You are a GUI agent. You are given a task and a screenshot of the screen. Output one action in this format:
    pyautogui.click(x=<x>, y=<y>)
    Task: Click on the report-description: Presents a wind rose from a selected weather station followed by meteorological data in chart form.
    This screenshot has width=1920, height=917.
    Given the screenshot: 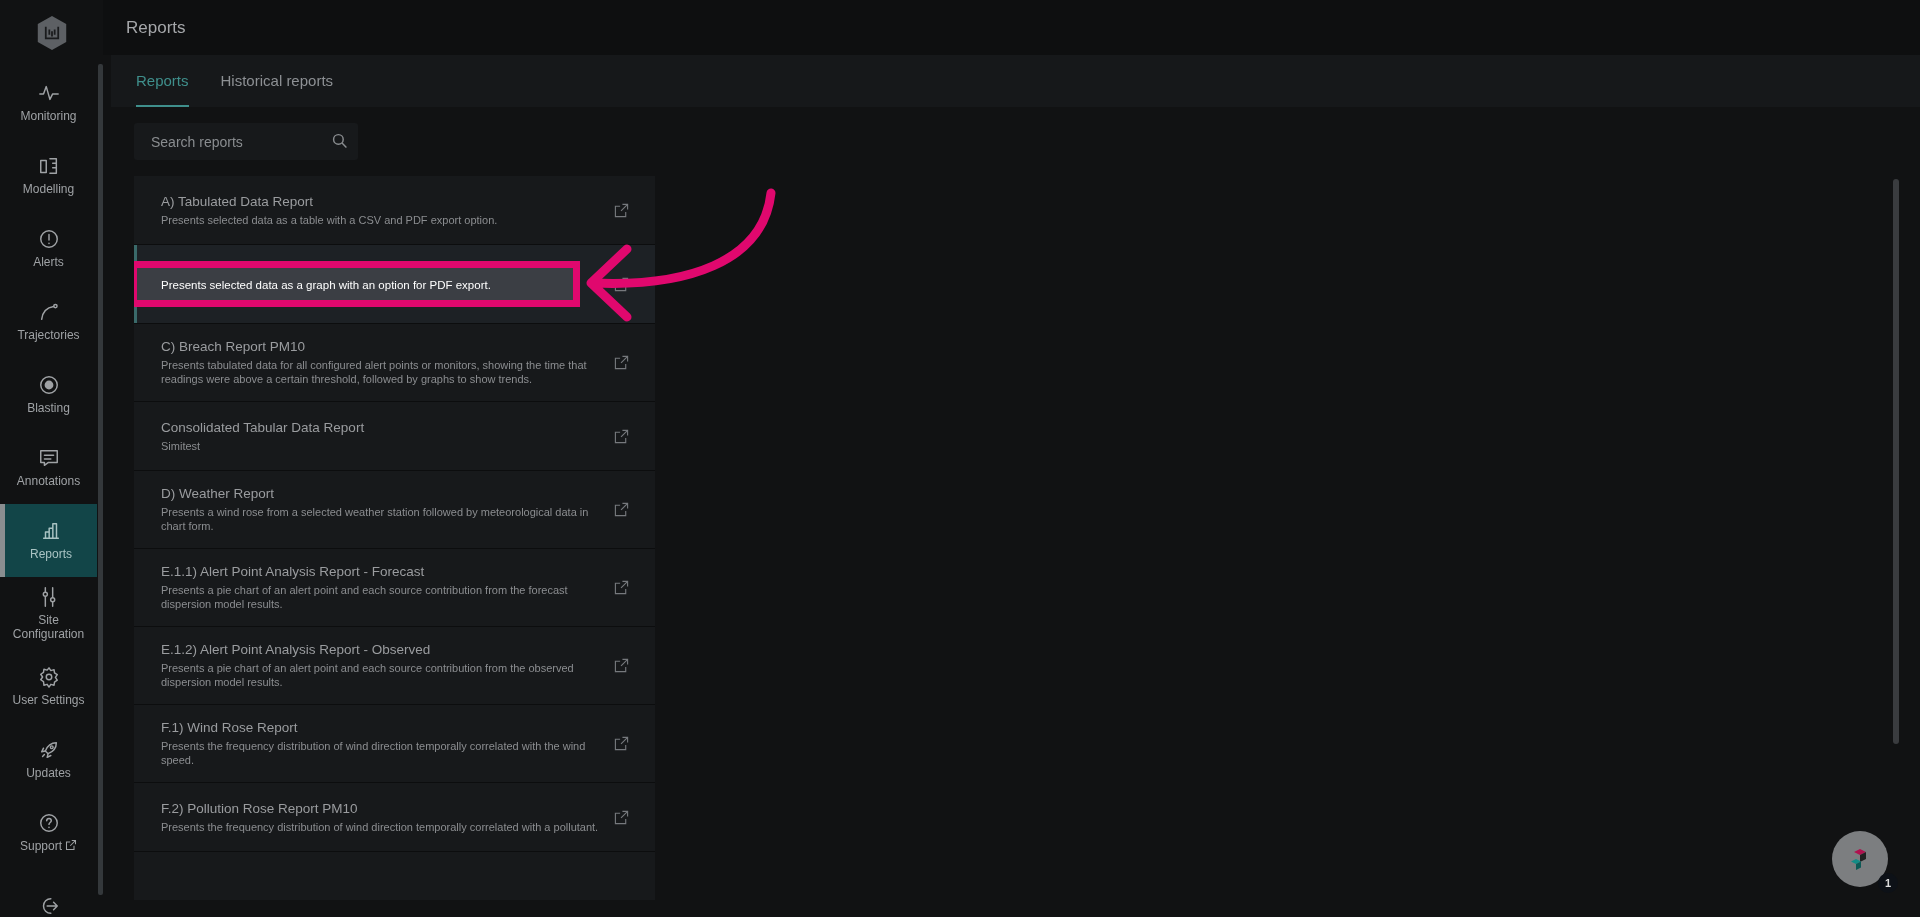 What is the action you would take?
    pyautogui.click(x=375, y=519)
    